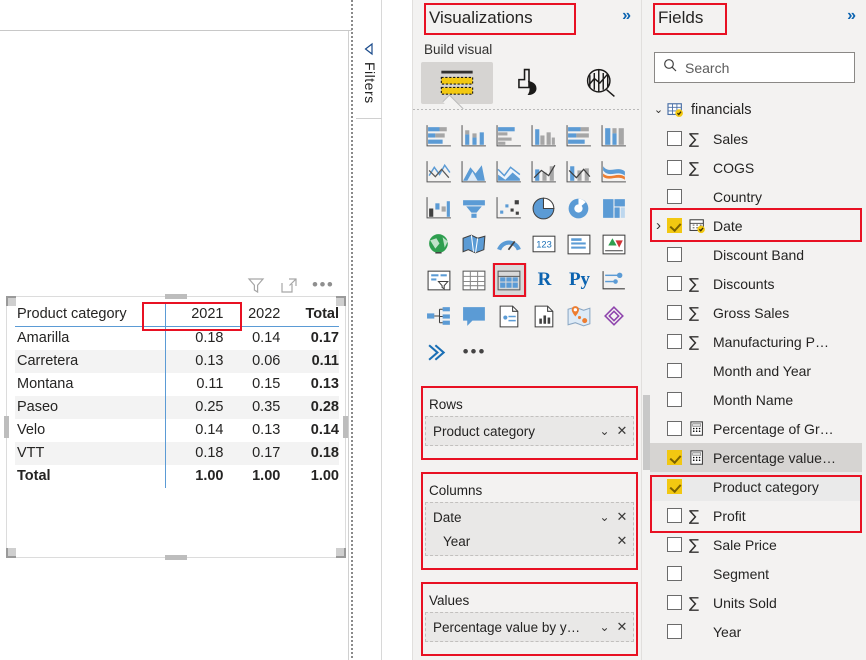 This screenshot has height=660, width=866. What do you see at coordinates (177, 430) in the screenshot?
I see `table-row: Velo 0.14 0.13 0.14` at bounding box center [177, 430].